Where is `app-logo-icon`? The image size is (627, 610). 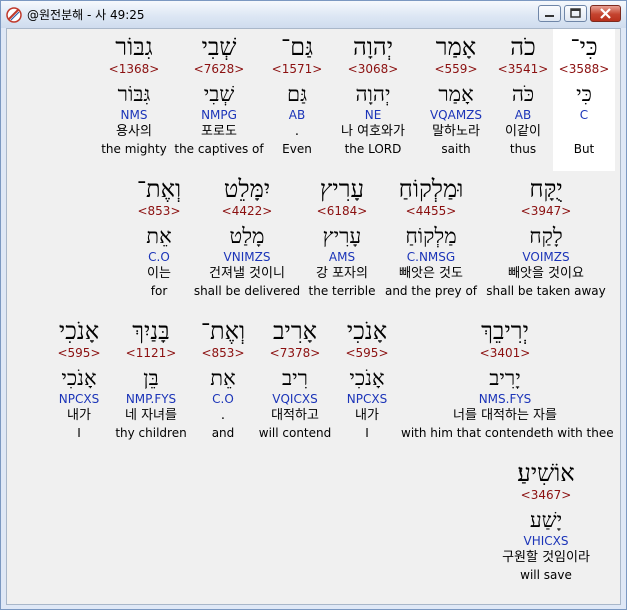 app-logo-icon is located at coordinates (14, 14).